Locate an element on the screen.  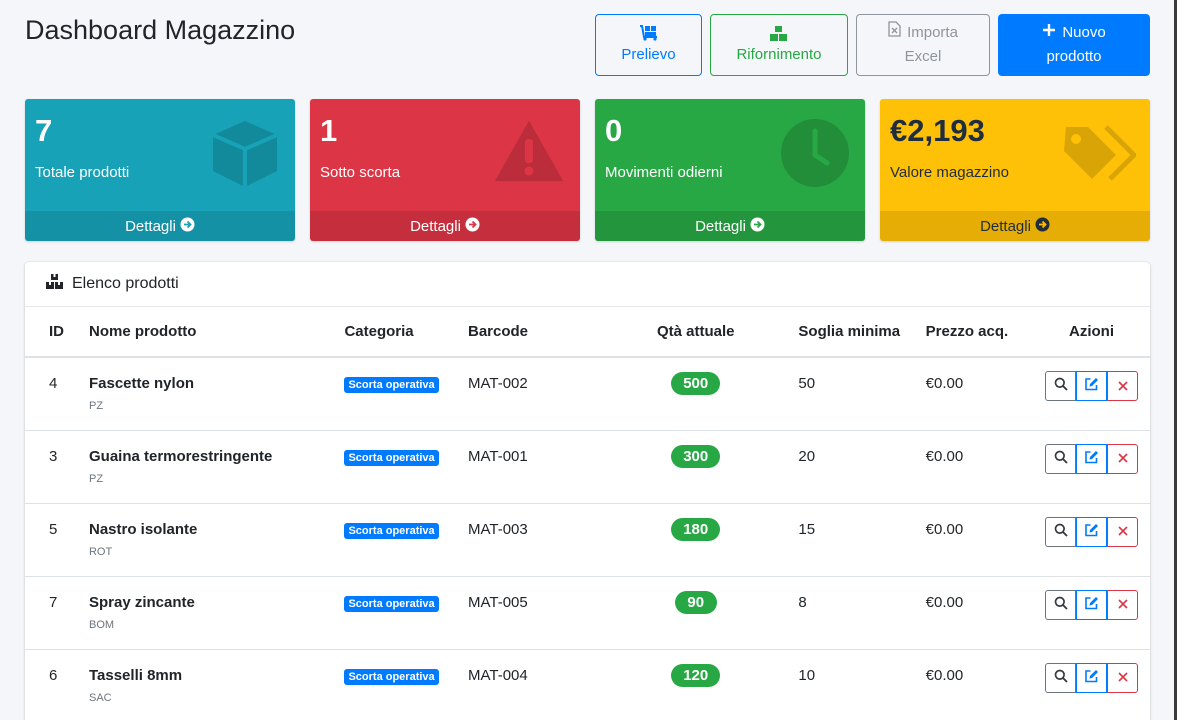
cell-qta: 90 is located at coordinates (696, 613).